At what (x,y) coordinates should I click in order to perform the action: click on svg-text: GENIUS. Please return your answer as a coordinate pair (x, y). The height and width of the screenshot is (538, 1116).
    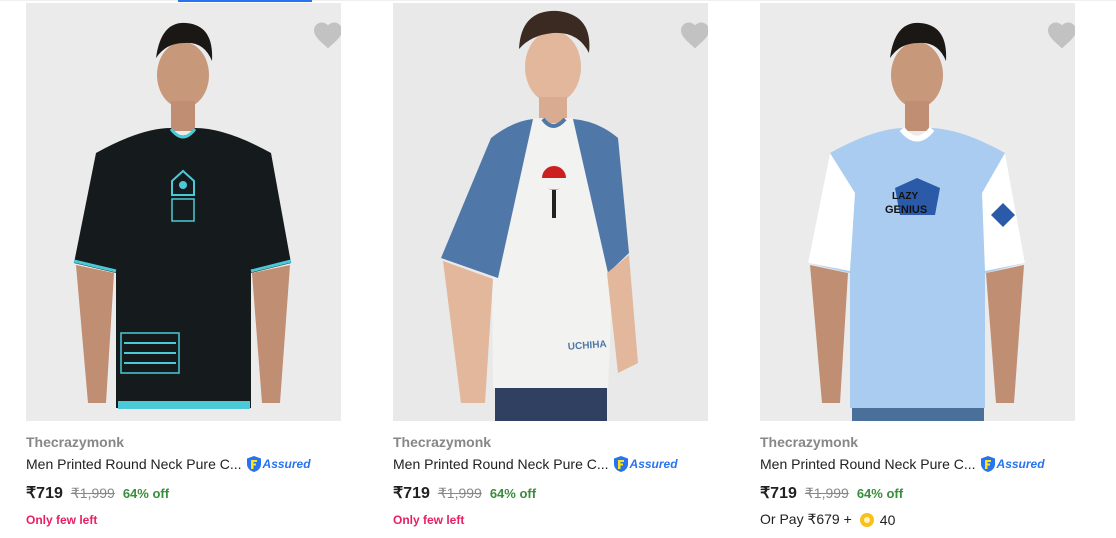
    Looking at the image, I should click on (906, 210).